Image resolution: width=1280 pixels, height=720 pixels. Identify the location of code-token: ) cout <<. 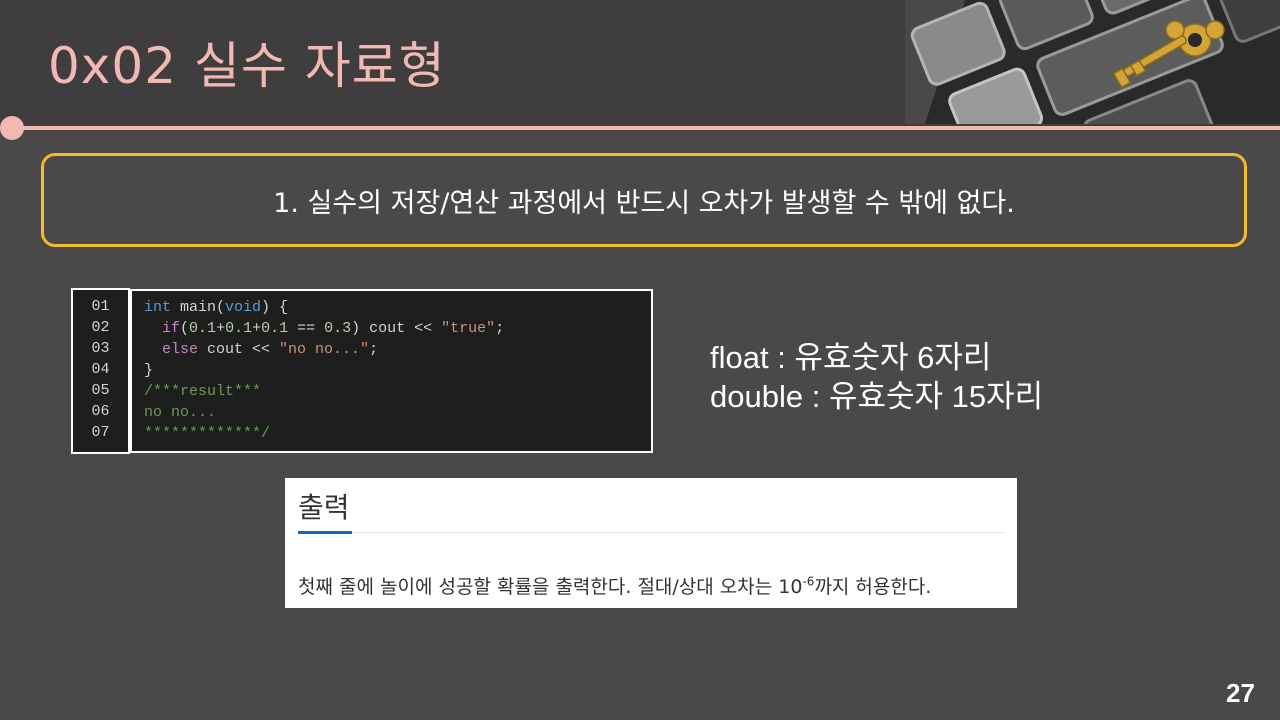
(396, 328).